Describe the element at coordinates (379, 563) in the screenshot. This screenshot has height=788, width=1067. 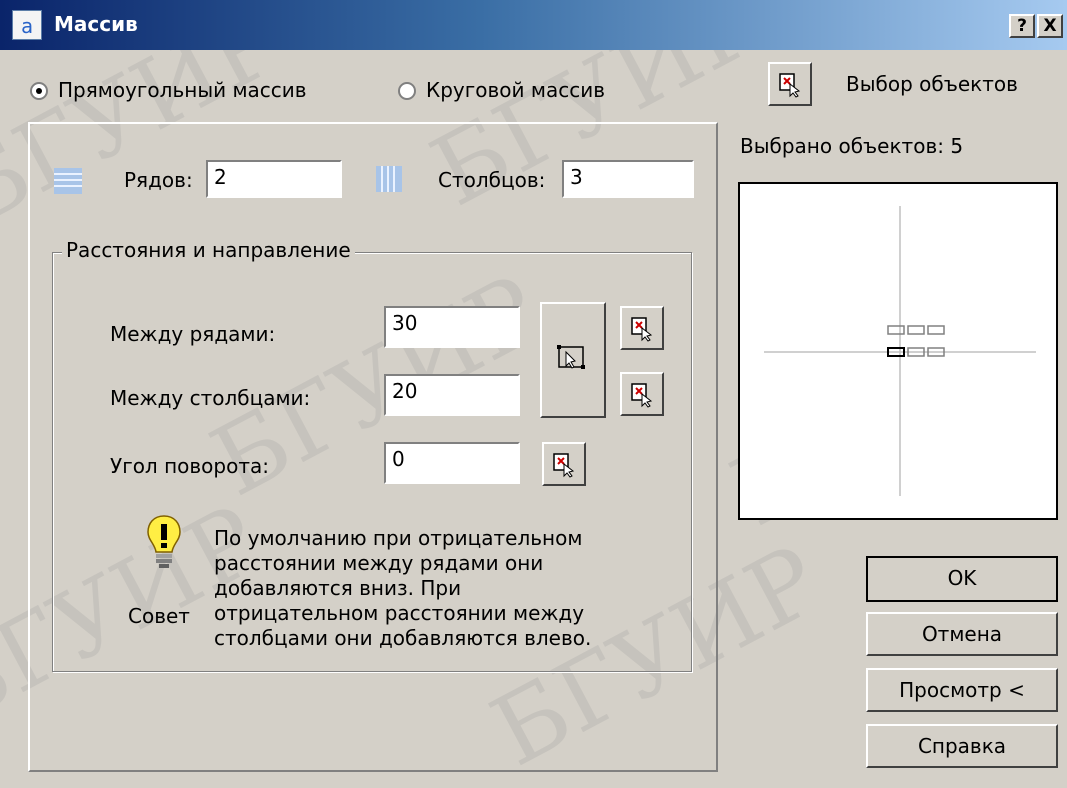
I see `tip-line: расстоянии между рядами они` at that location.